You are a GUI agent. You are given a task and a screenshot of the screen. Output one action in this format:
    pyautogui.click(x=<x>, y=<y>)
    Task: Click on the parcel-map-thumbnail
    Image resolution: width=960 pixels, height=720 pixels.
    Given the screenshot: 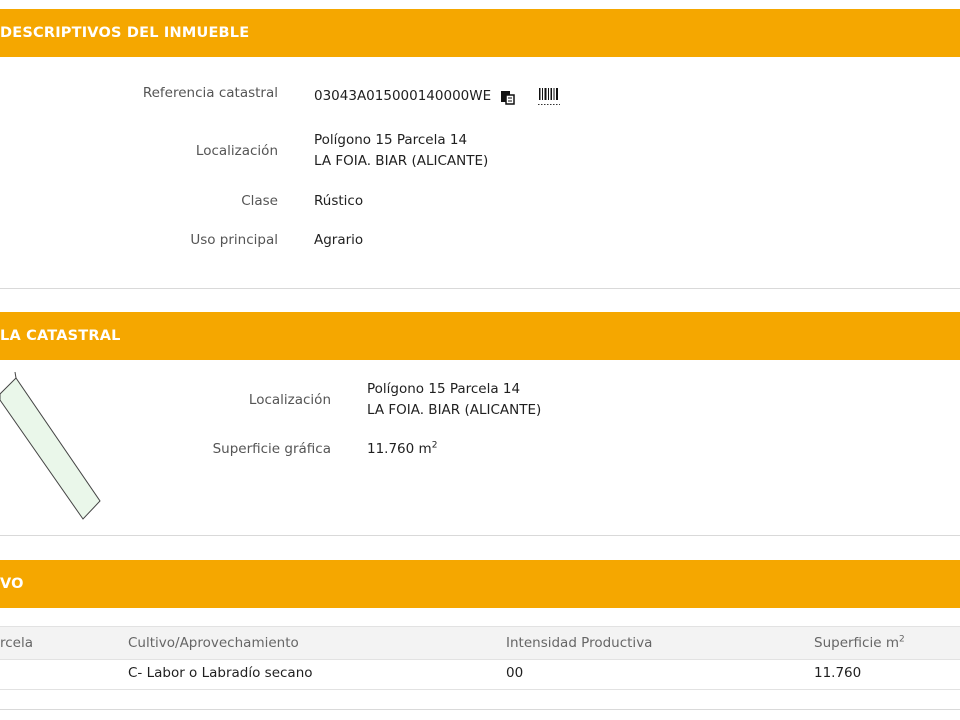 What is the action you would take?
    pyautogui.click(x=55, y=448)
    